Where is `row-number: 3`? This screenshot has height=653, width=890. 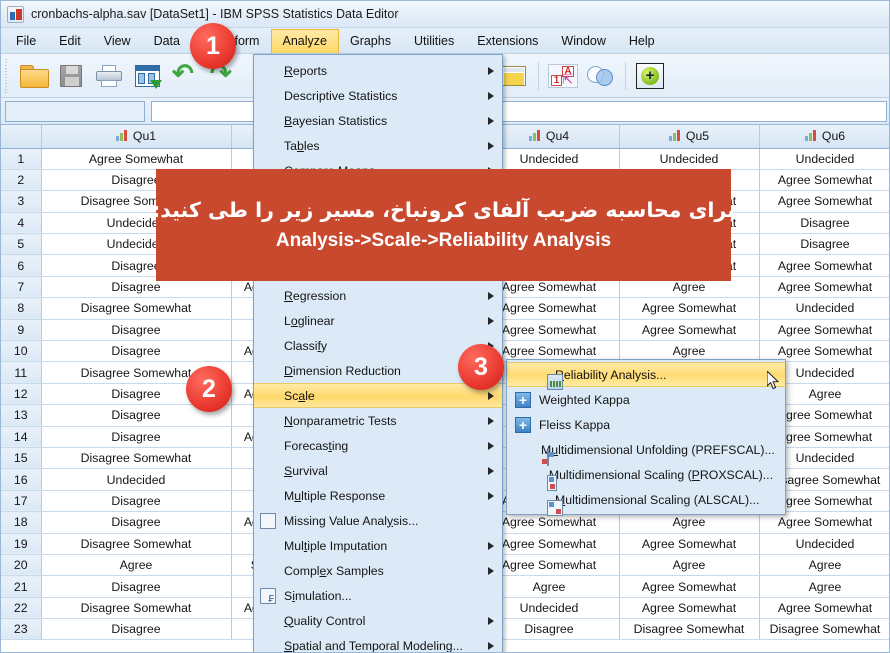
row-number: 3 is located at coordinates (21, 201).